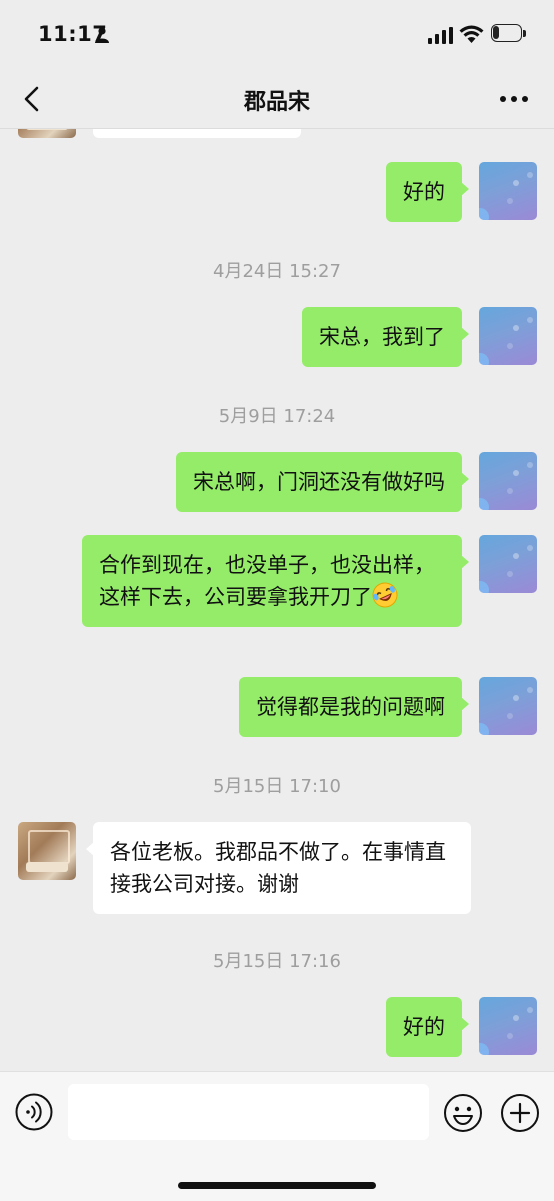 Image resolution: width=554 pixels, height=1201 pixels. Describe the element at coordinates (278, 868) in the screenshot. I see `message-bubble-theirs: 各位老板。我郡品不做了。在事情直接我公司对接。谢谢` at that location.